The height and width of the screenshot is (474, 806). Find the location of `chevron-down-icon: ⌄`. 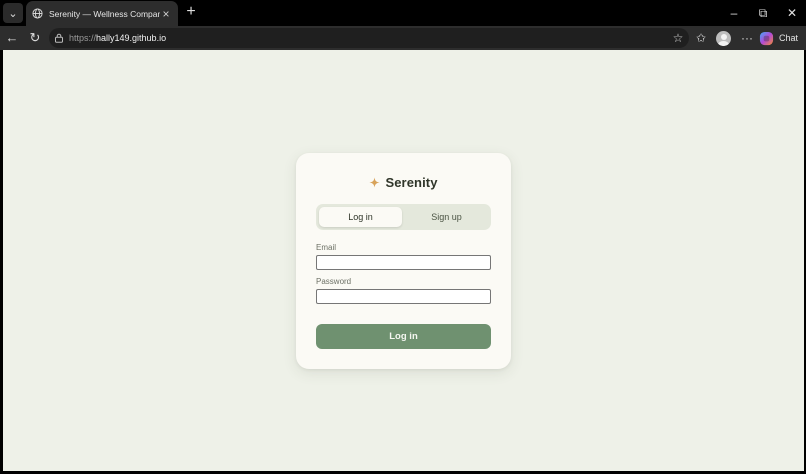

chevron-down-icon: ⌄ is located at coordinates (13, 13).